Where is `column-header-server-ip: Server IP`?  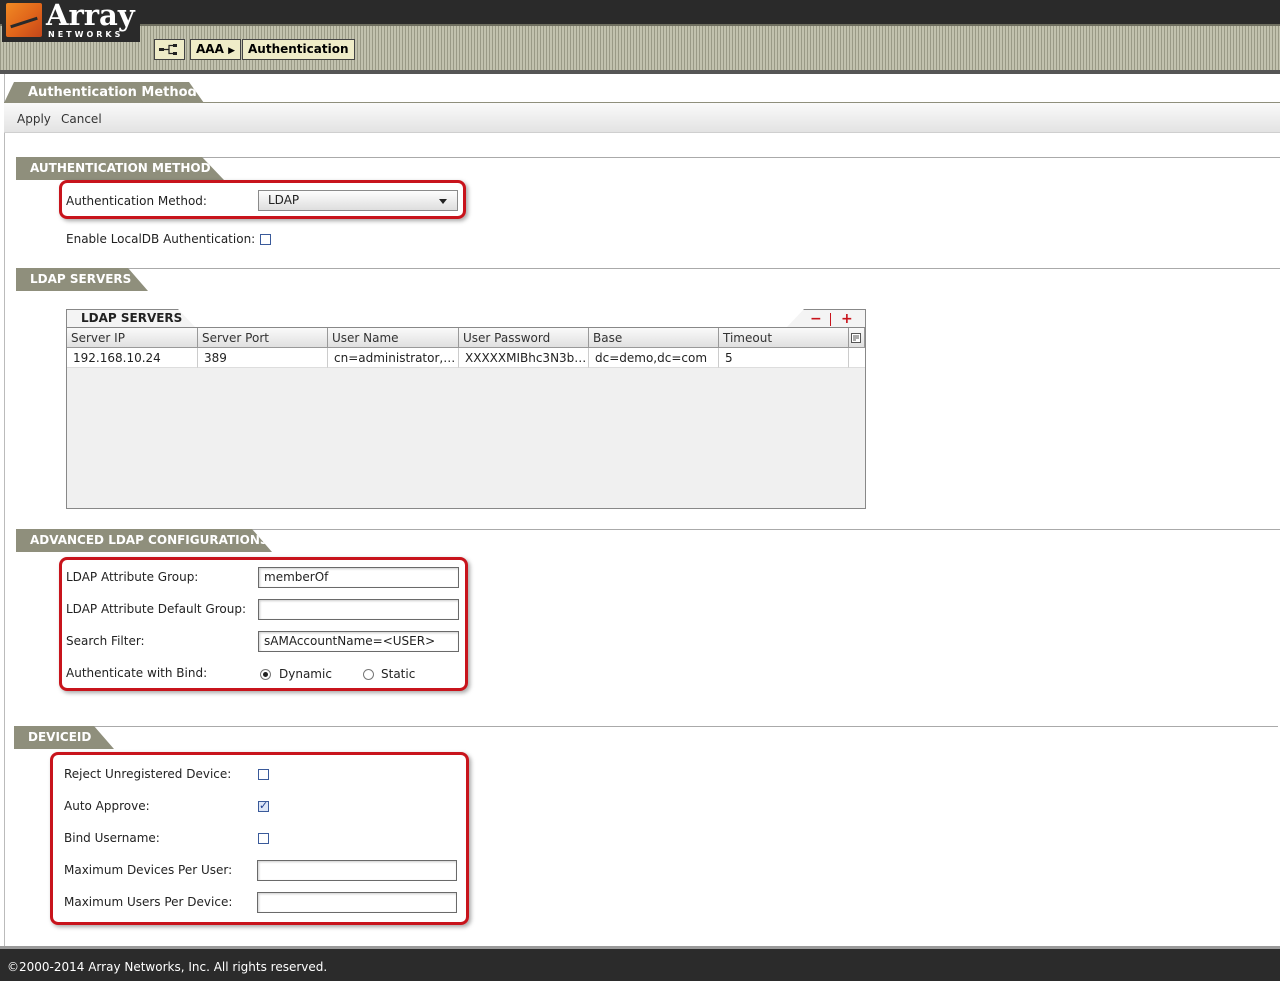
column-header-server-ip: Server IP is located at coordinates (132, 338).